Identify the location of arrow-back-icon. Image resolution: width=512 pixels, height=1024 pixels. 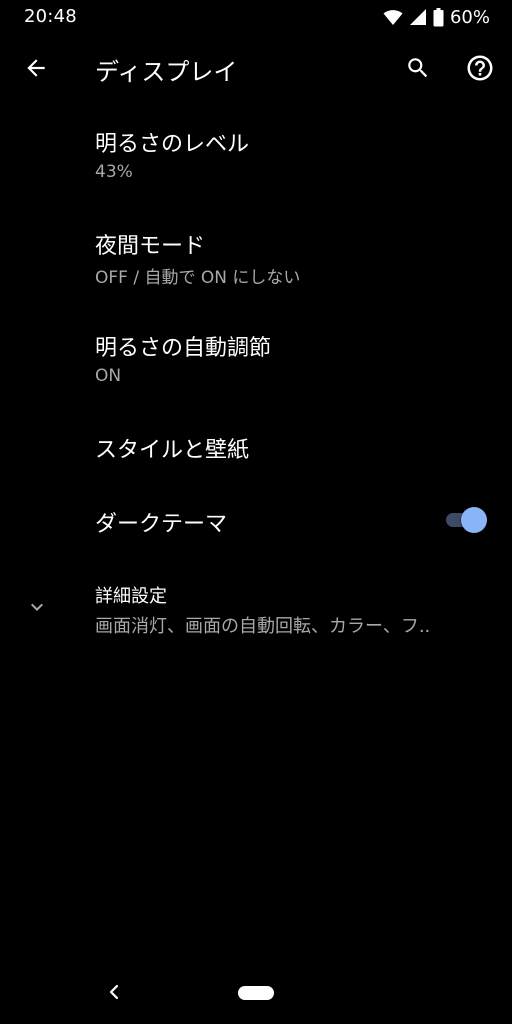
(36, 70).